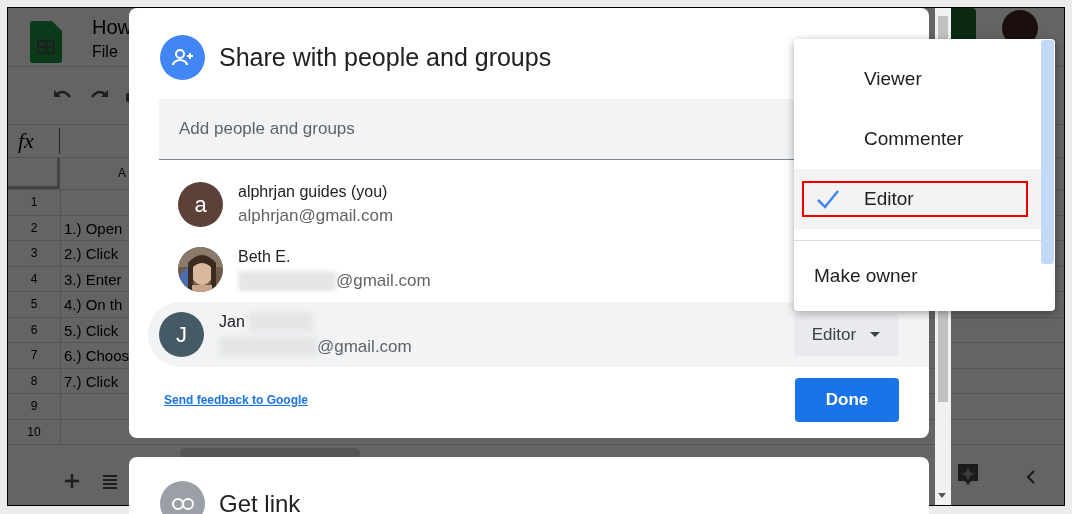 The image size is (1072, 514). I want to click on row-number: 10, so click(34, 431).